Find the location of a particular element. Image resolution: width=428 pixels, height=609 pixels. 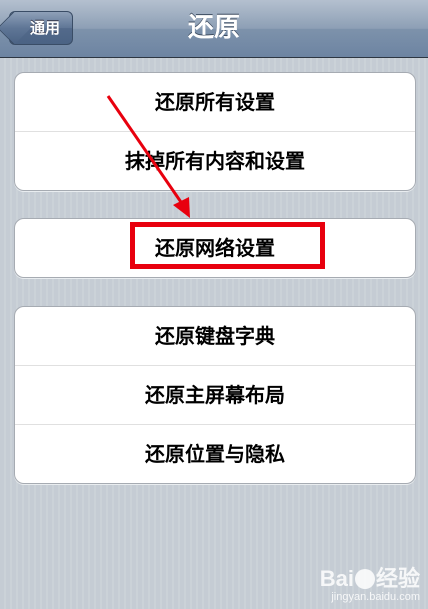

navigation-bar: 通用 还原 is located at coordinates (214, 29).